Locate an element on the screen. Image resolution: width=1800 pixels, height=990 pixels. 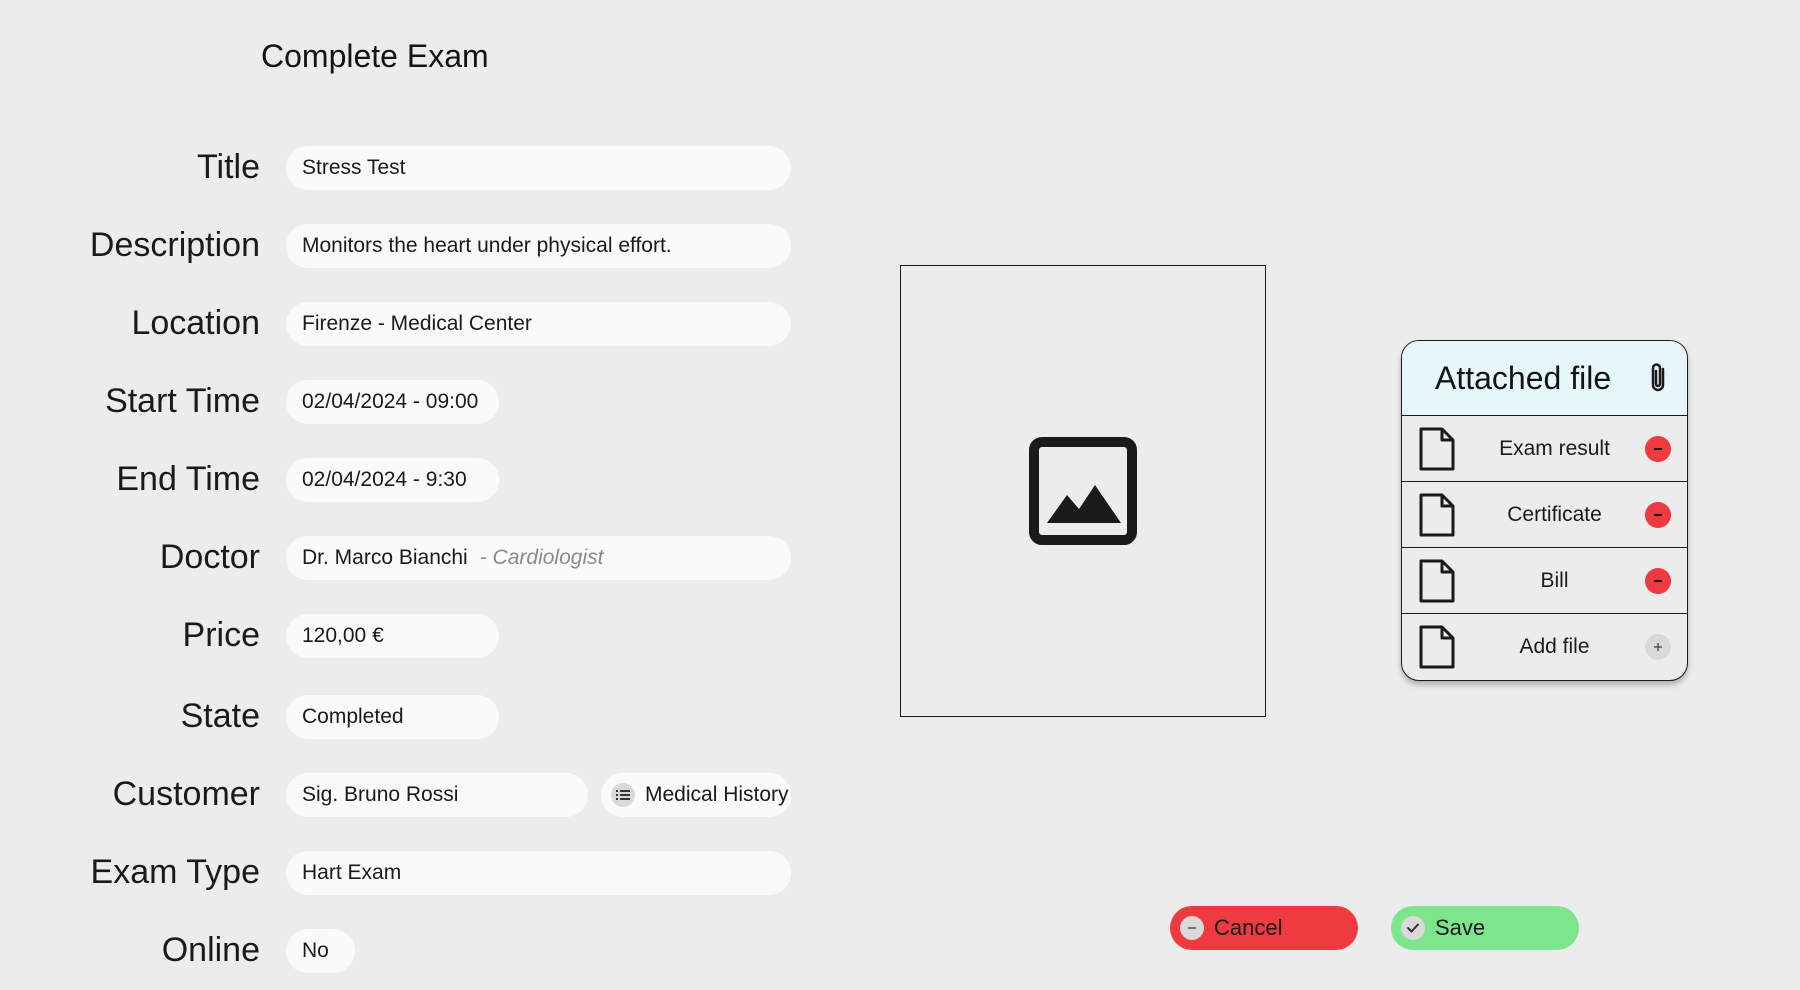
medical-history-label: Medical History is located at coordinates (717, 794).